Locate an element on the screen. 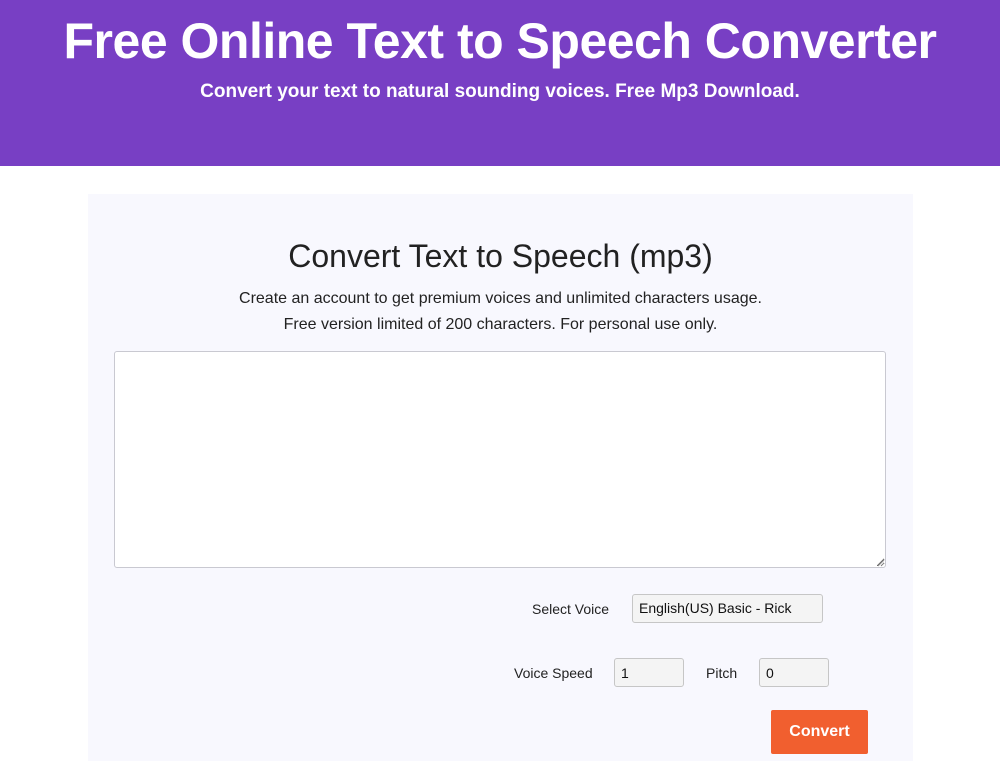 Image resolution: width=1000 pixels, height=761 pixels. resize-grip-icon is located at coordinates (881, 563).